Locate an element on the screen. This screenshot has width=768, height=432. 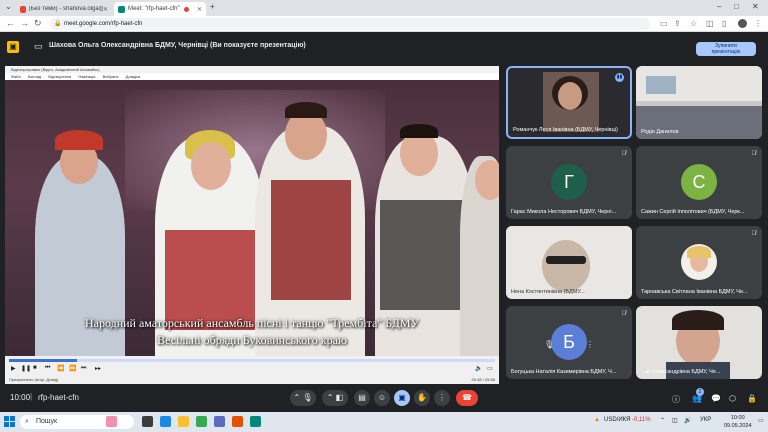
tab-meet-label: Meet: "rfp-haet-cfn" is located at coordinates (154, 9).